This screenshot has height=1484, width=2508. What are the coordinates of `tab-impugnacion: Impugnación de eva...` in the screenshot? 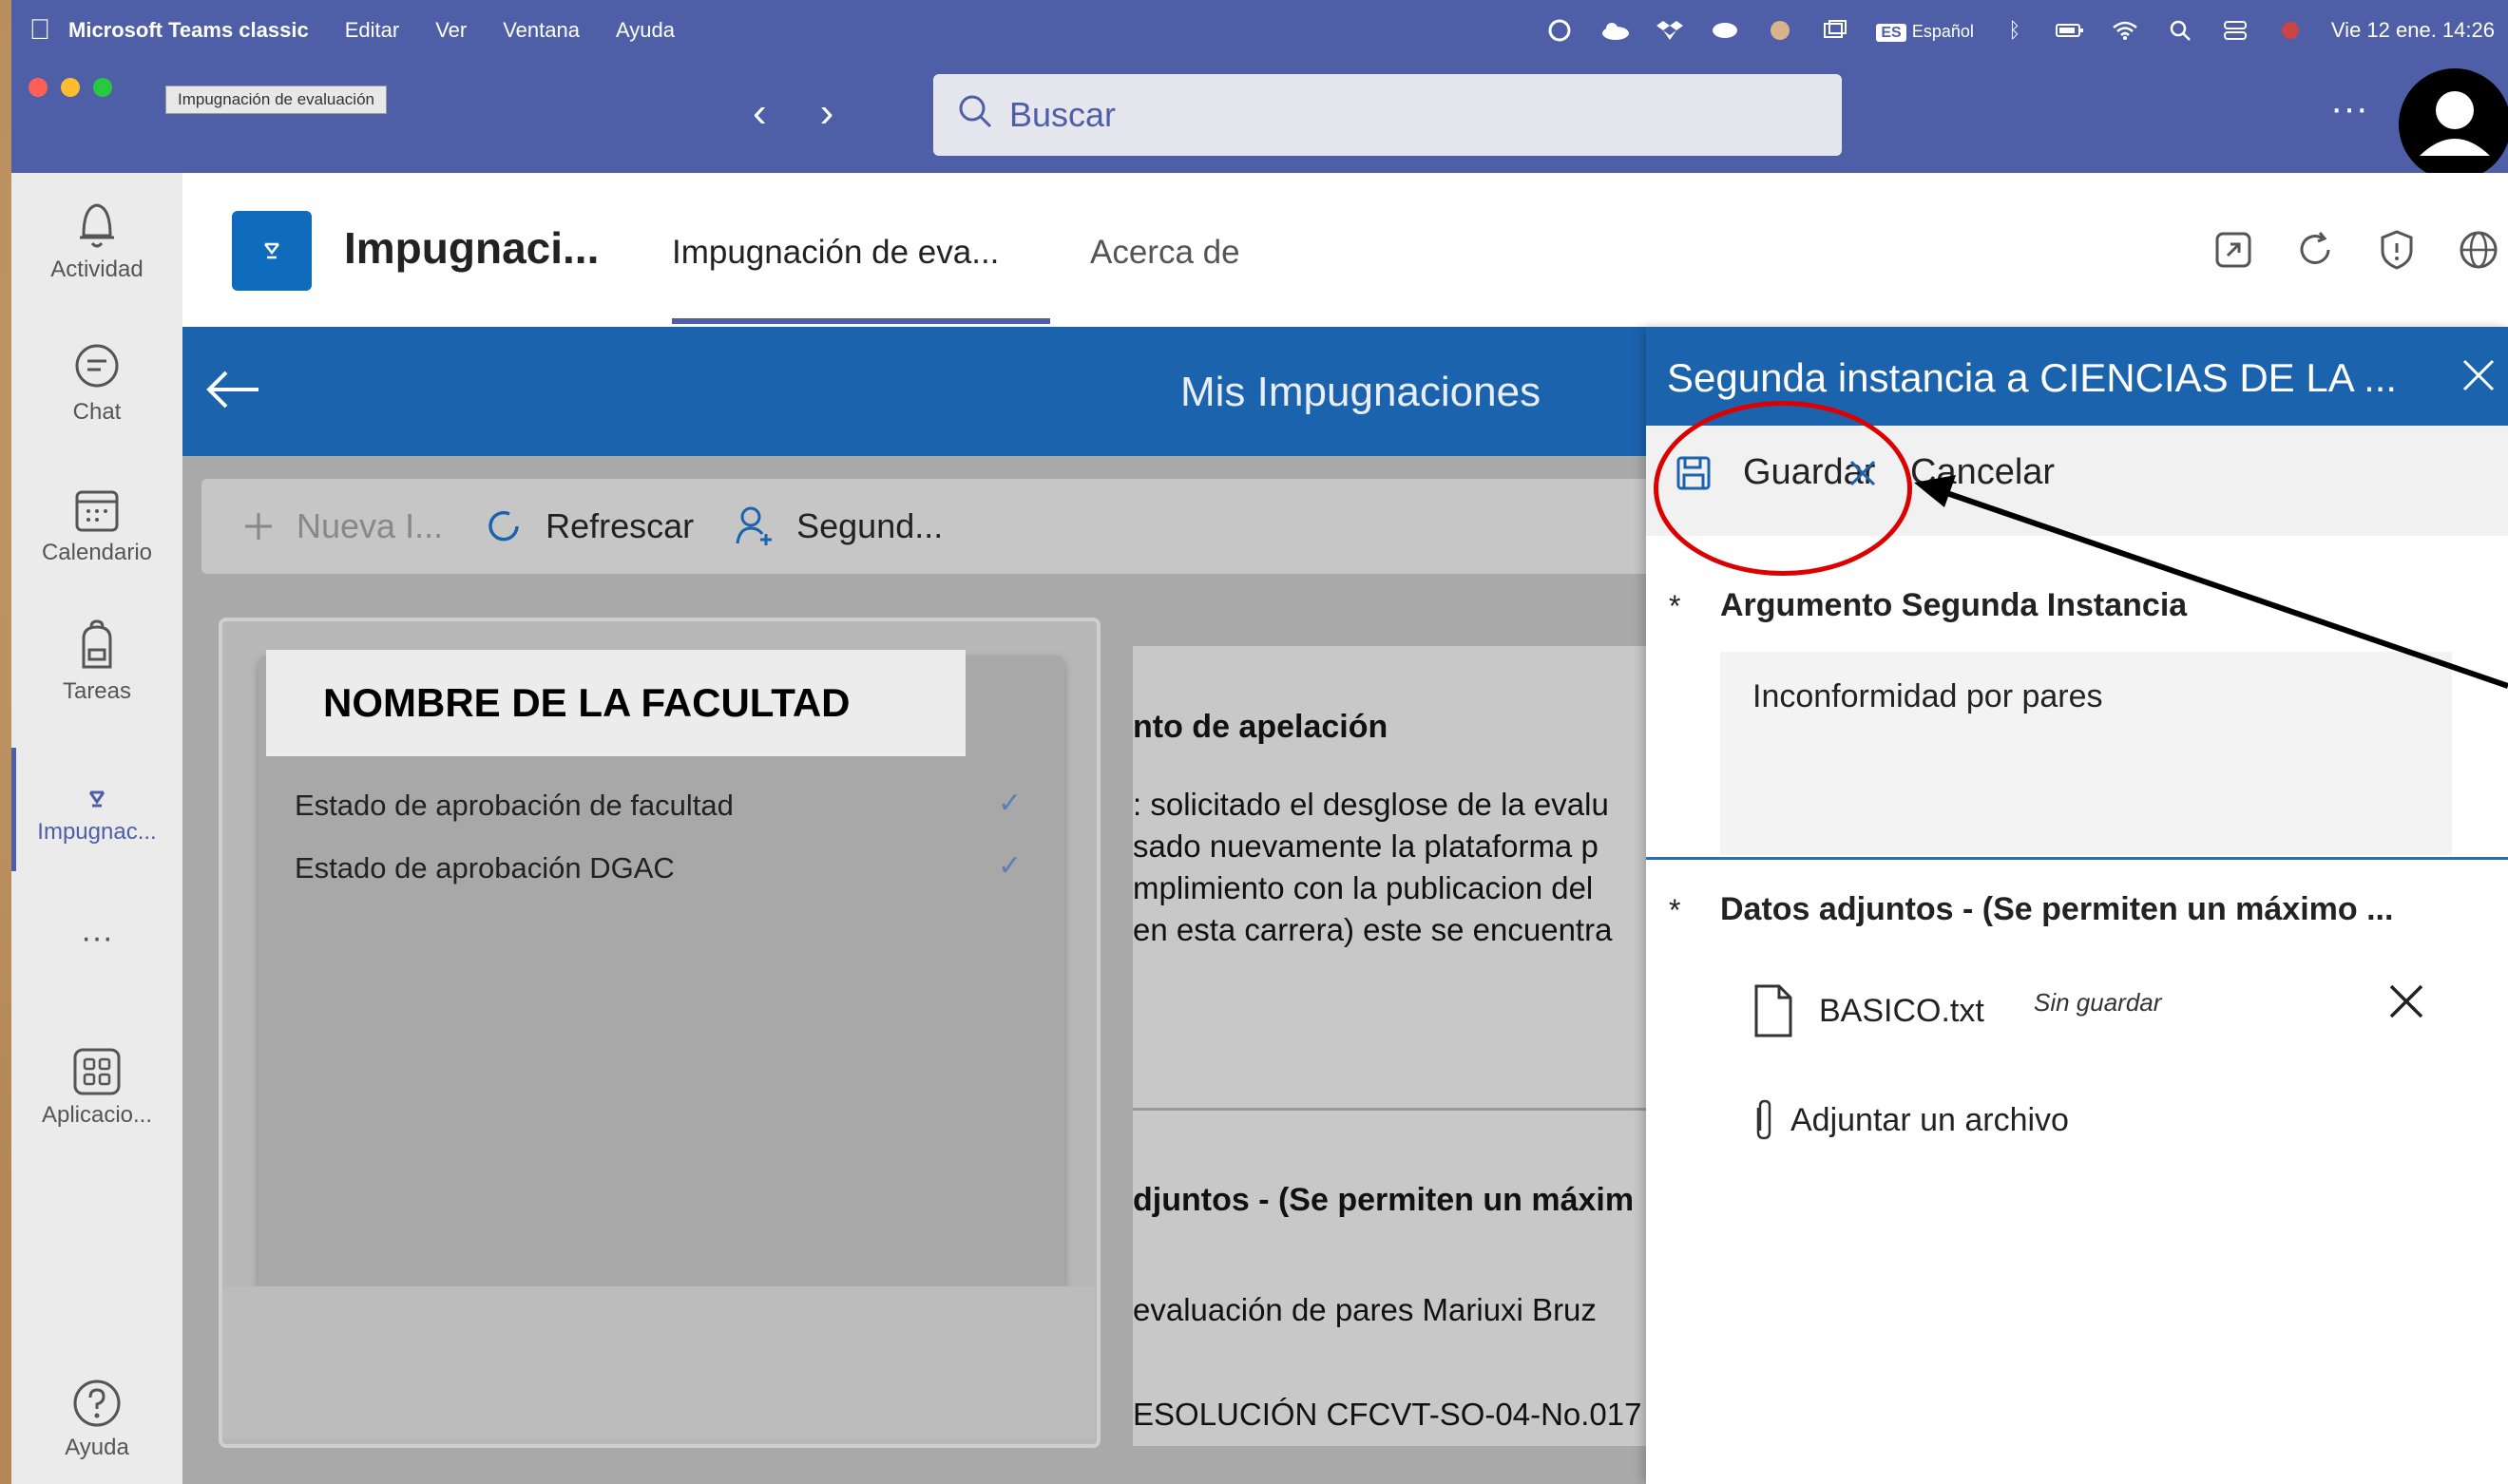 It's located at (835, 253).